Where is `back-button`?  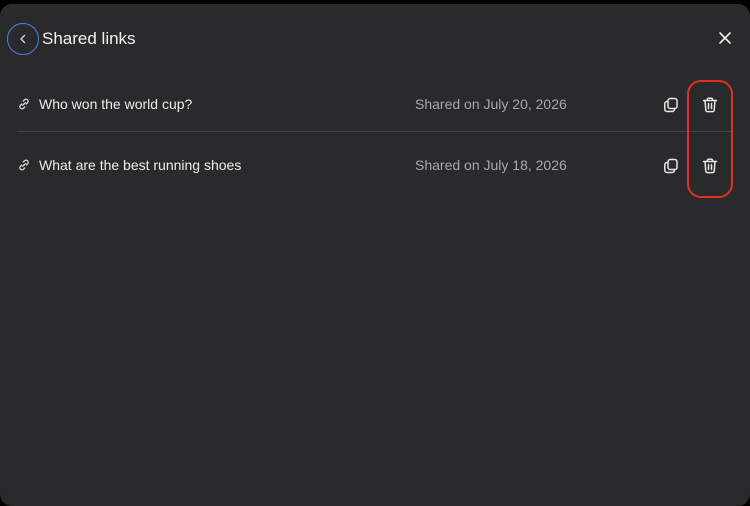 back-button is located at coordinates (23, 39).